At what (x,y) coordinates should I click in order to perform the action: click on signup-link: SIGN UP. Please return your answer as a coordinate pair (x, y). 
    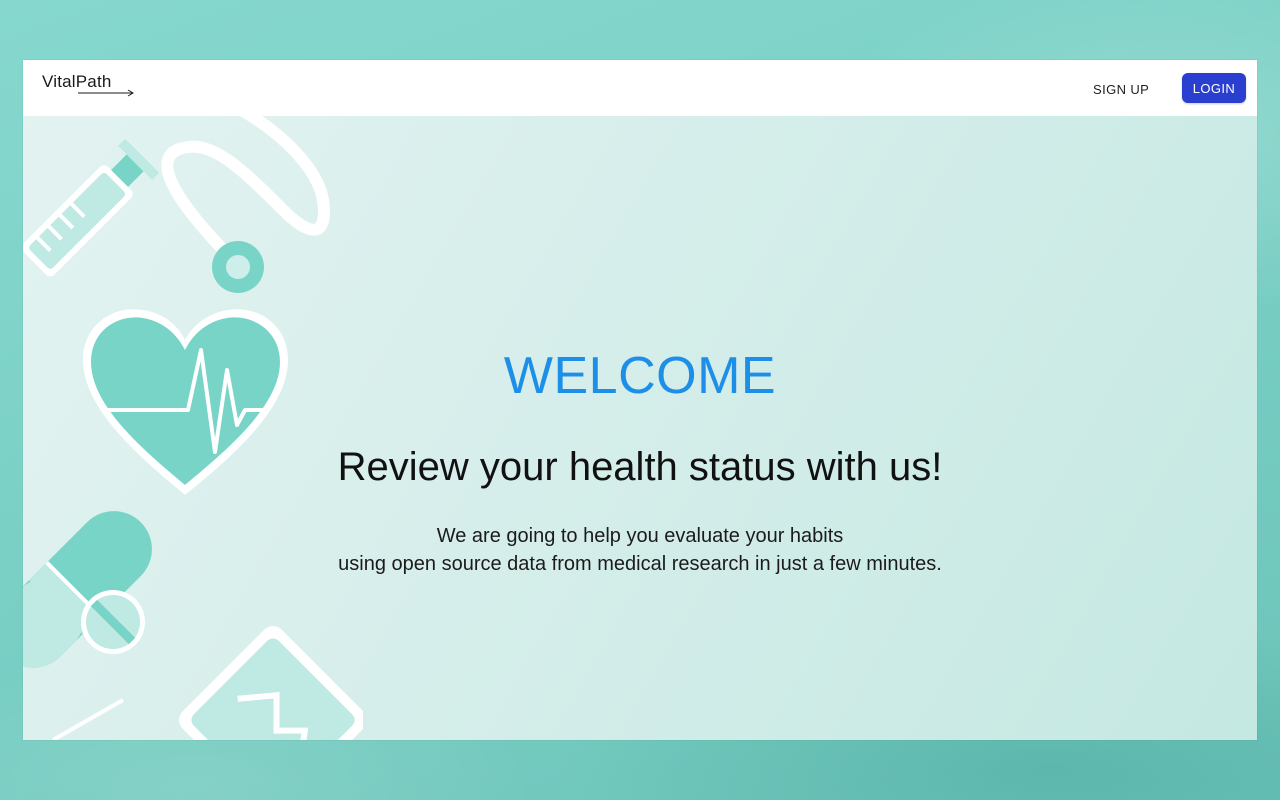
    Looking at the image, I should click on (1121, 89).